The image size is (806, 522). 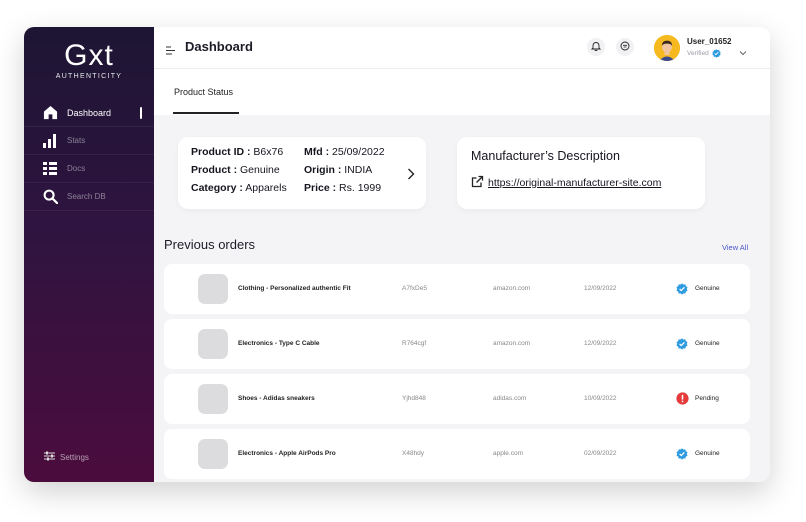 What do you see at coordinates (50, 197) in the screenshot?
I see `search-icon` at bounding box center [50, 197].